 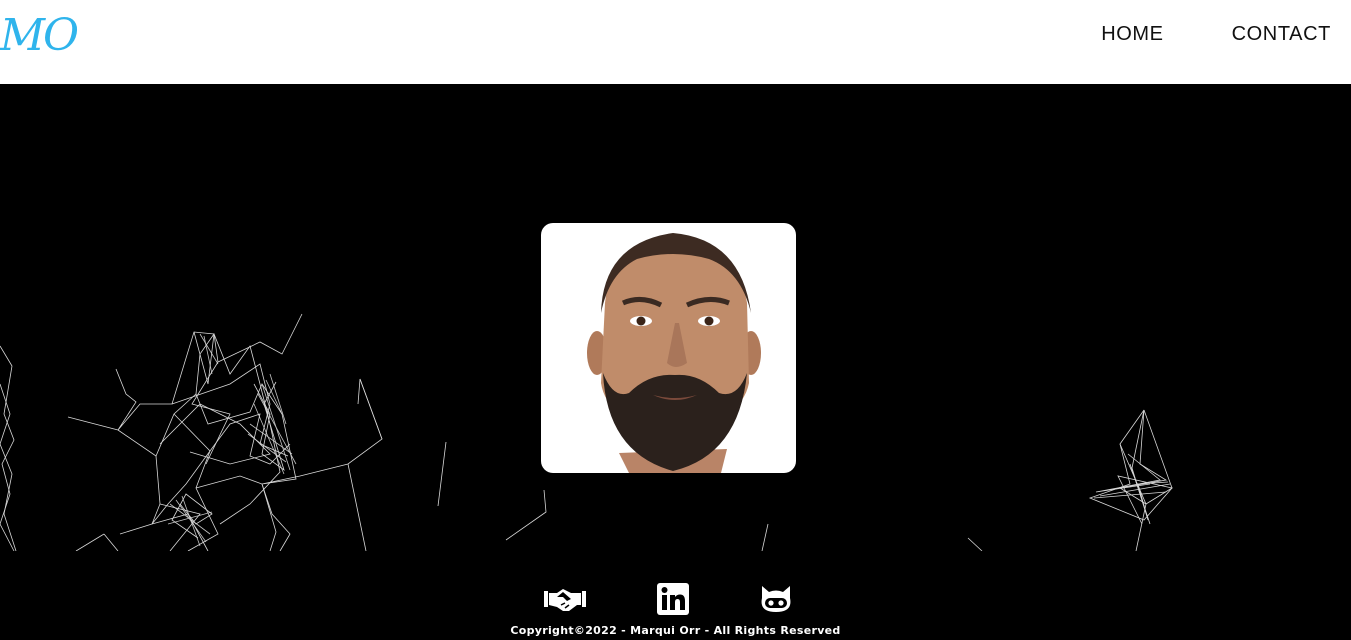 What do you see at coordinates (565, 599) in the screenshot?
I see `handshake-icon` at bounding box center [565, 599].